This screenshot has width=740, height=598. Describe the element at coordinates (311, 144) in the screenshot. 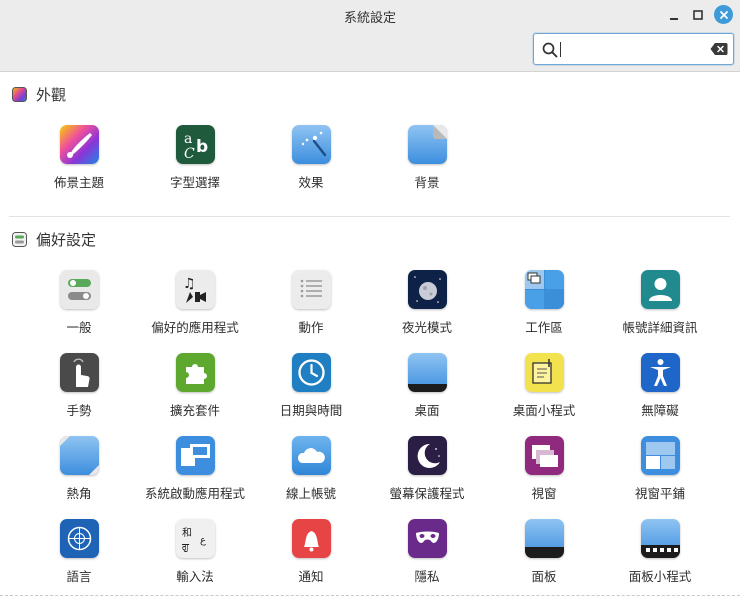

I see `effects-icon` at that location.